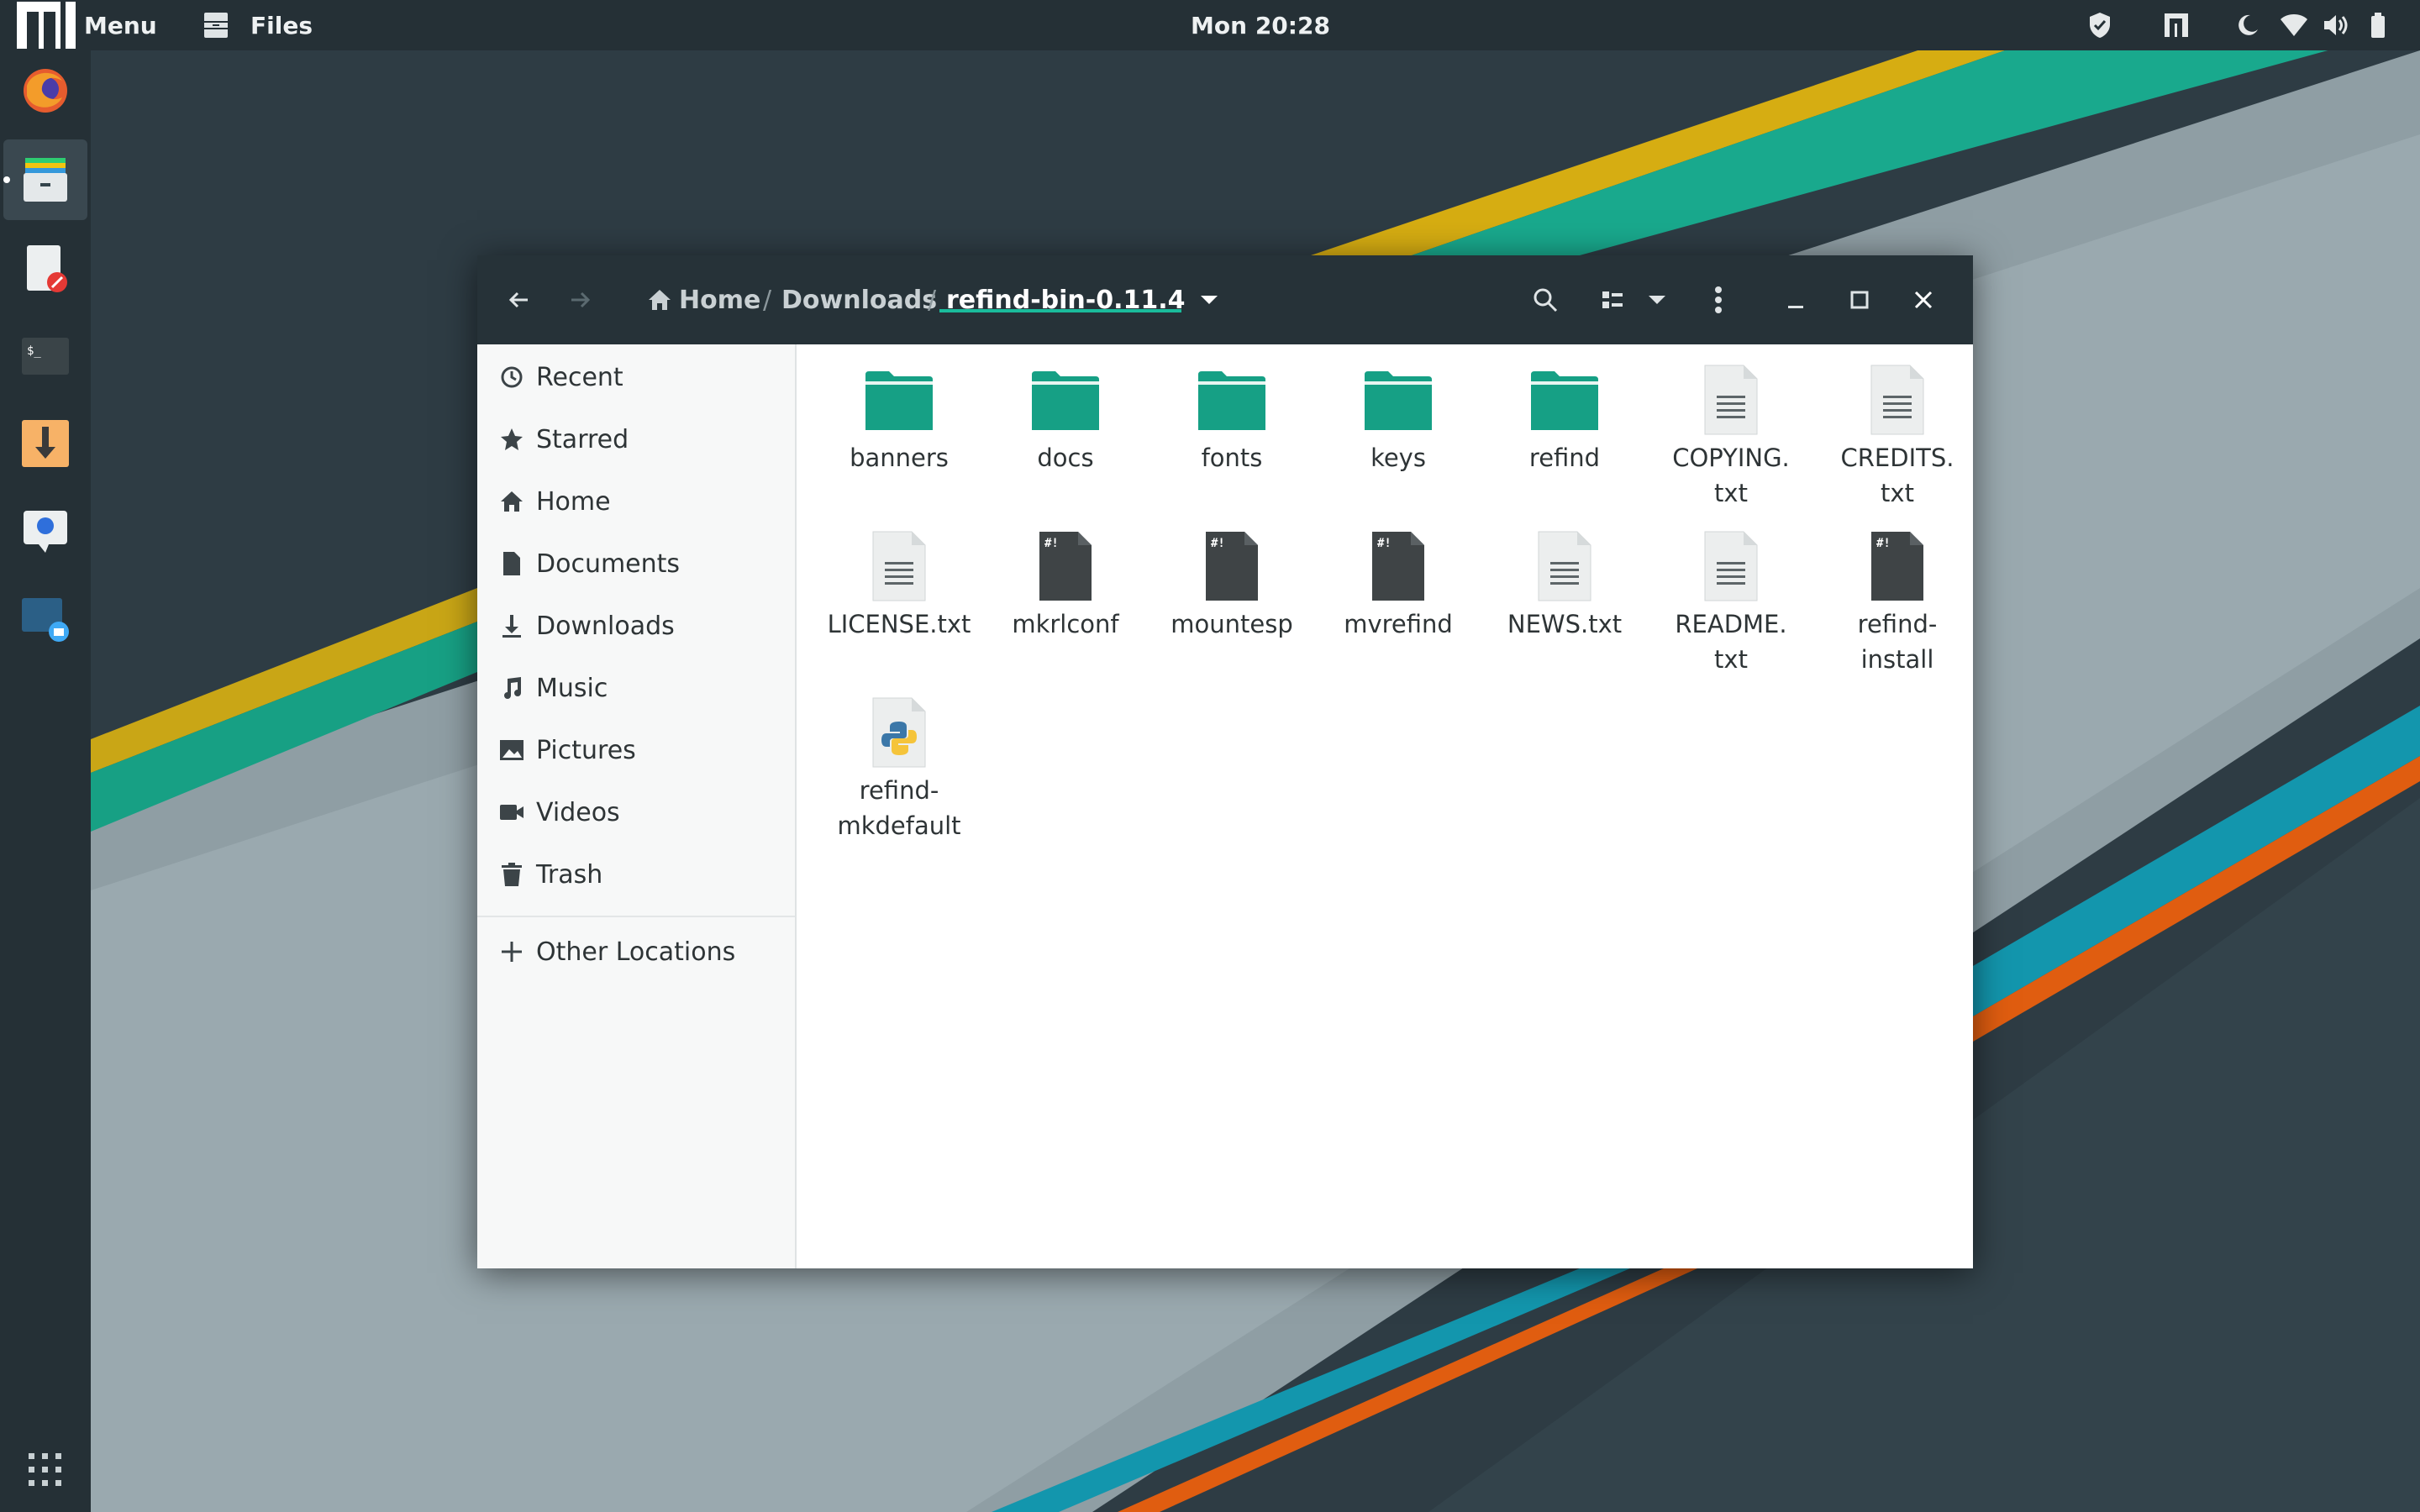 The height and width of the screenshot is (1512, 2420). Describe the element at coordinates (511, 874) in the screenshot. I see `trash-icon` at that location.